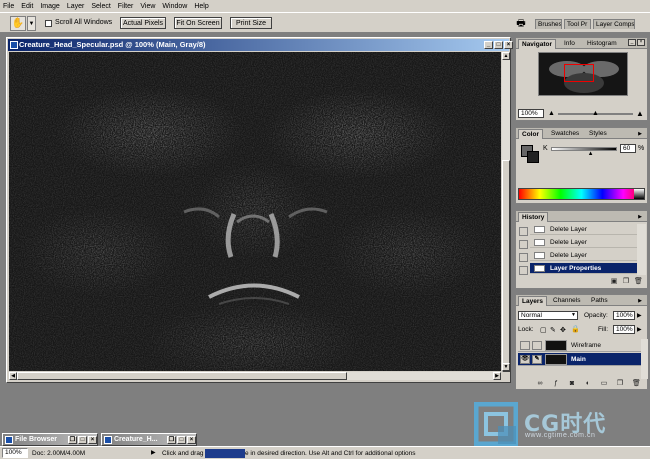 The height and width of the screenshot is (459, 650). What do you see at coordinates (149, 439) in the screenshot?
I see `minimized-window-creature: Creature_H... ❐ □ ×` at bounding box center [149, 439].